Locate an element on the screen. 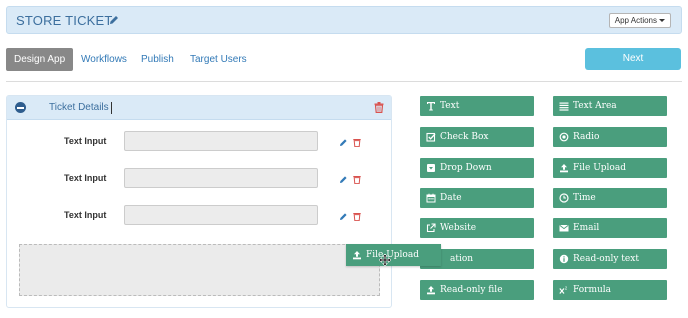 The image size is (688, 318). text-icon is located at coordinates (431, 106).